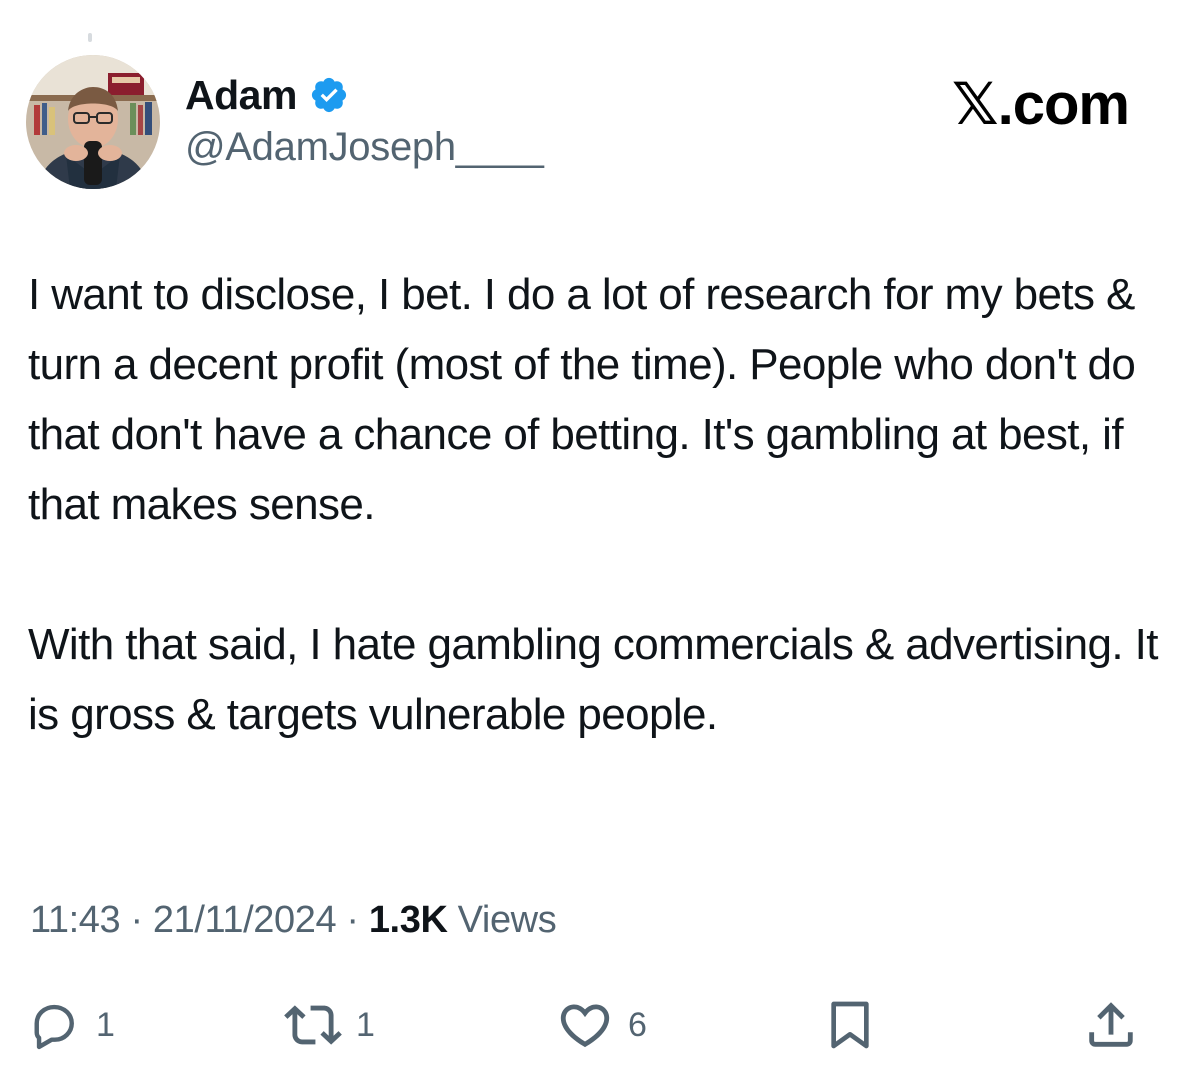 This screenshot has height=1086, width=1179. Describe the element at coordinates (54, 1025) in the screenshot. I see `reply-icon` at that location.